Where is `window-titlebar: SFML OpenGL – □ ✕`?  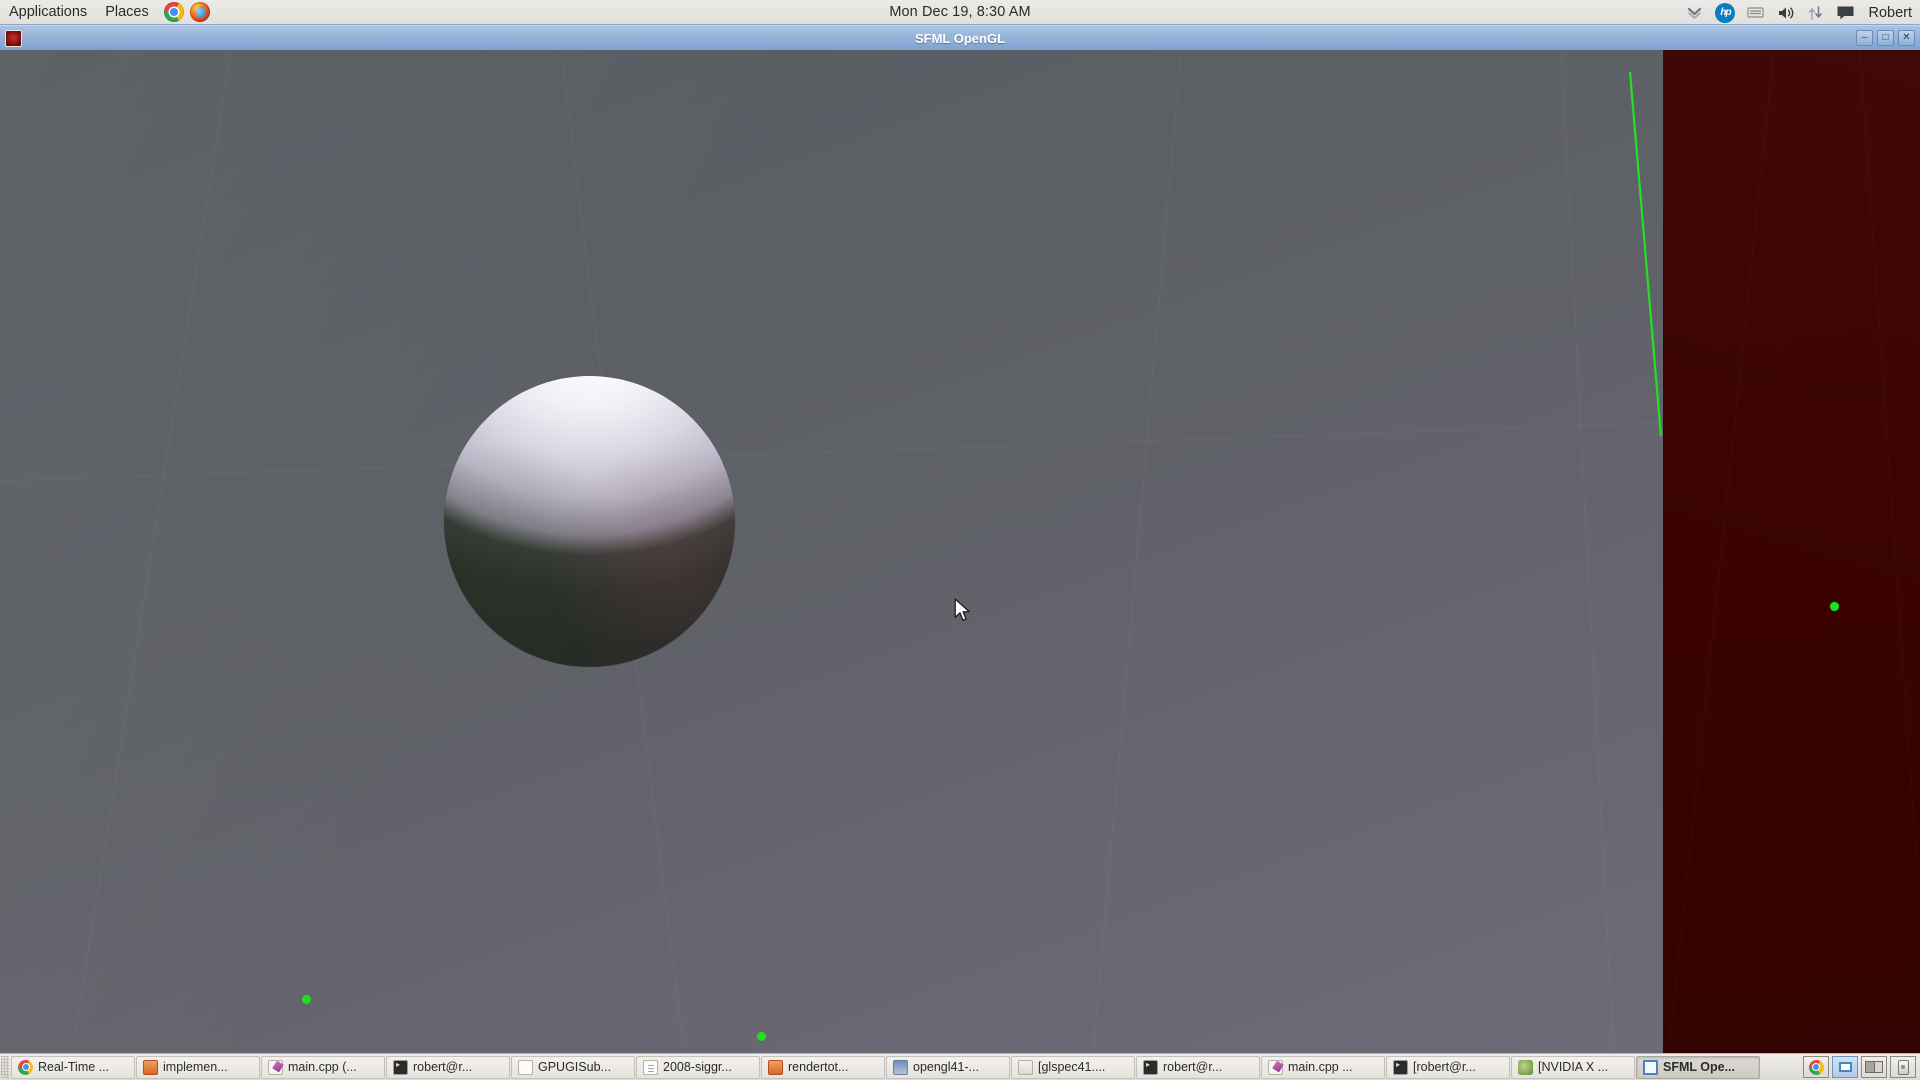
window-titlebar: SFML OpenGL – □ ✕ is located at coordinates (960, 37).